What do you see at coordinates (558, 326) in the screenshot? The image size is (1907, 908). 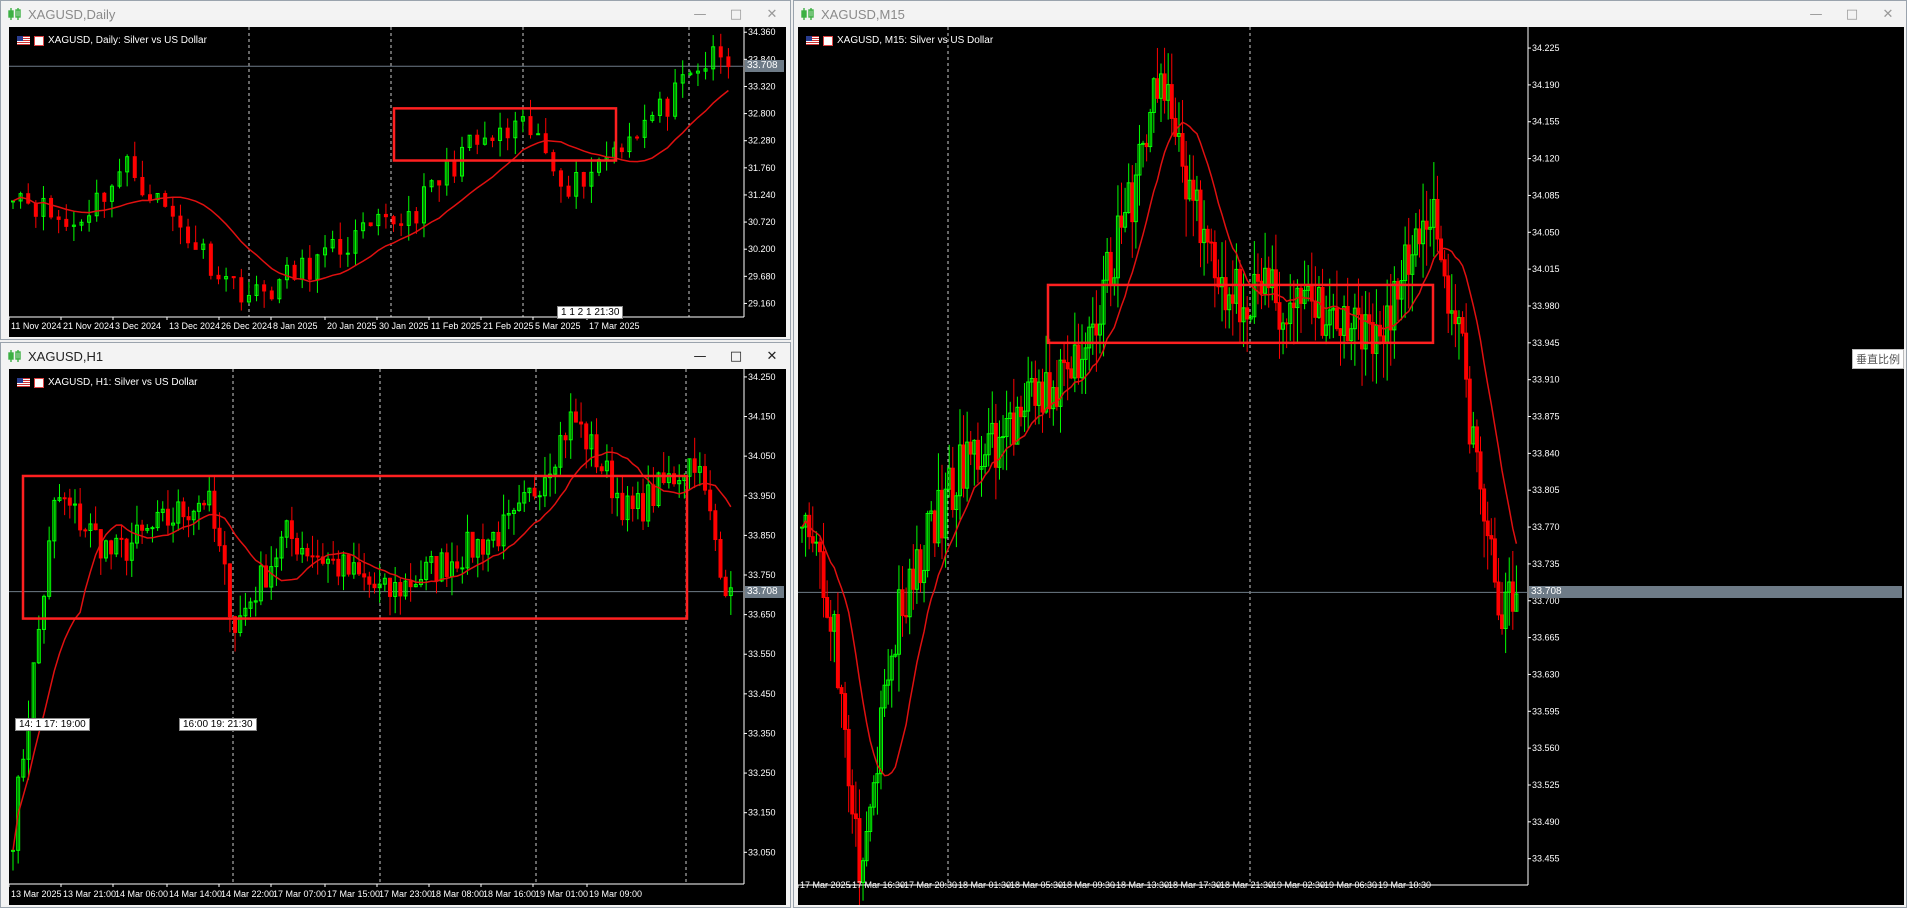 I see `time-tick-label: 5 Mar 2025` at bounding box center [558, 326].